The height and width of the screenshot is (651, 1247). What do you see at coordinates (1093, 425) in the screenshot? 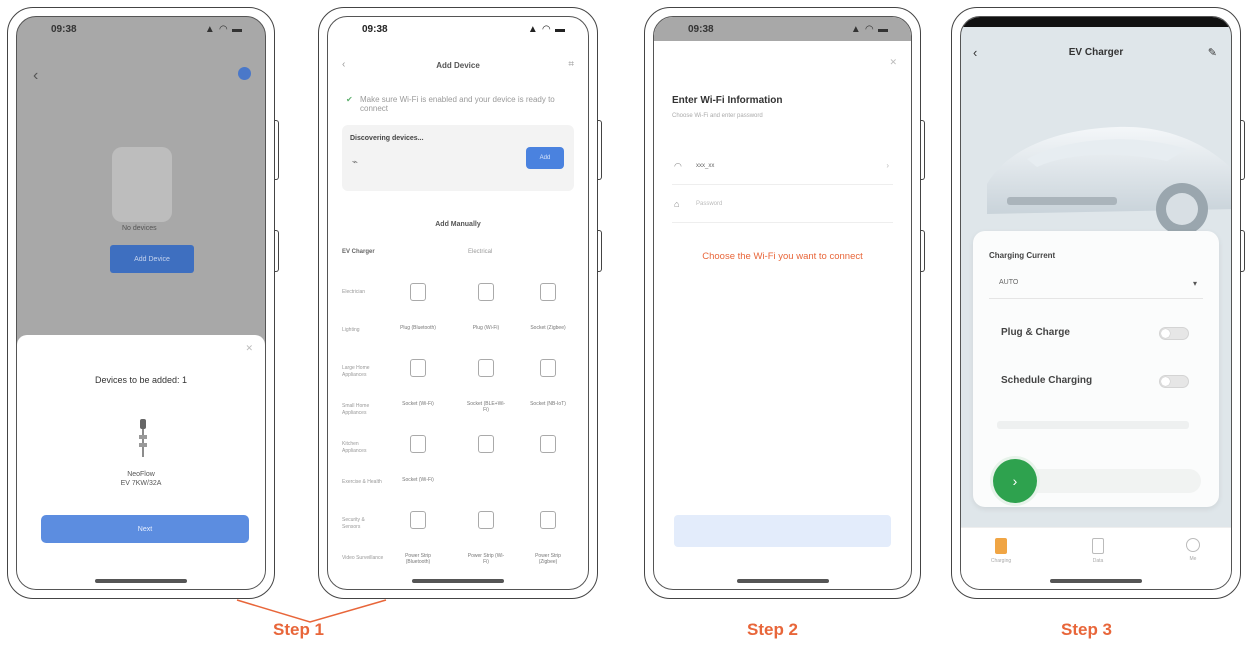
I see `placeholder-row` at bounding box center [1093, 425].